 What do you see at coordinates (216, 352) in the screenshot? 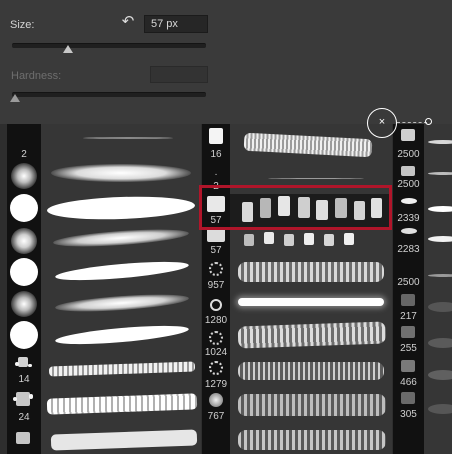
I see `brush-size-label: 1024` at bounding box center [216, 352].